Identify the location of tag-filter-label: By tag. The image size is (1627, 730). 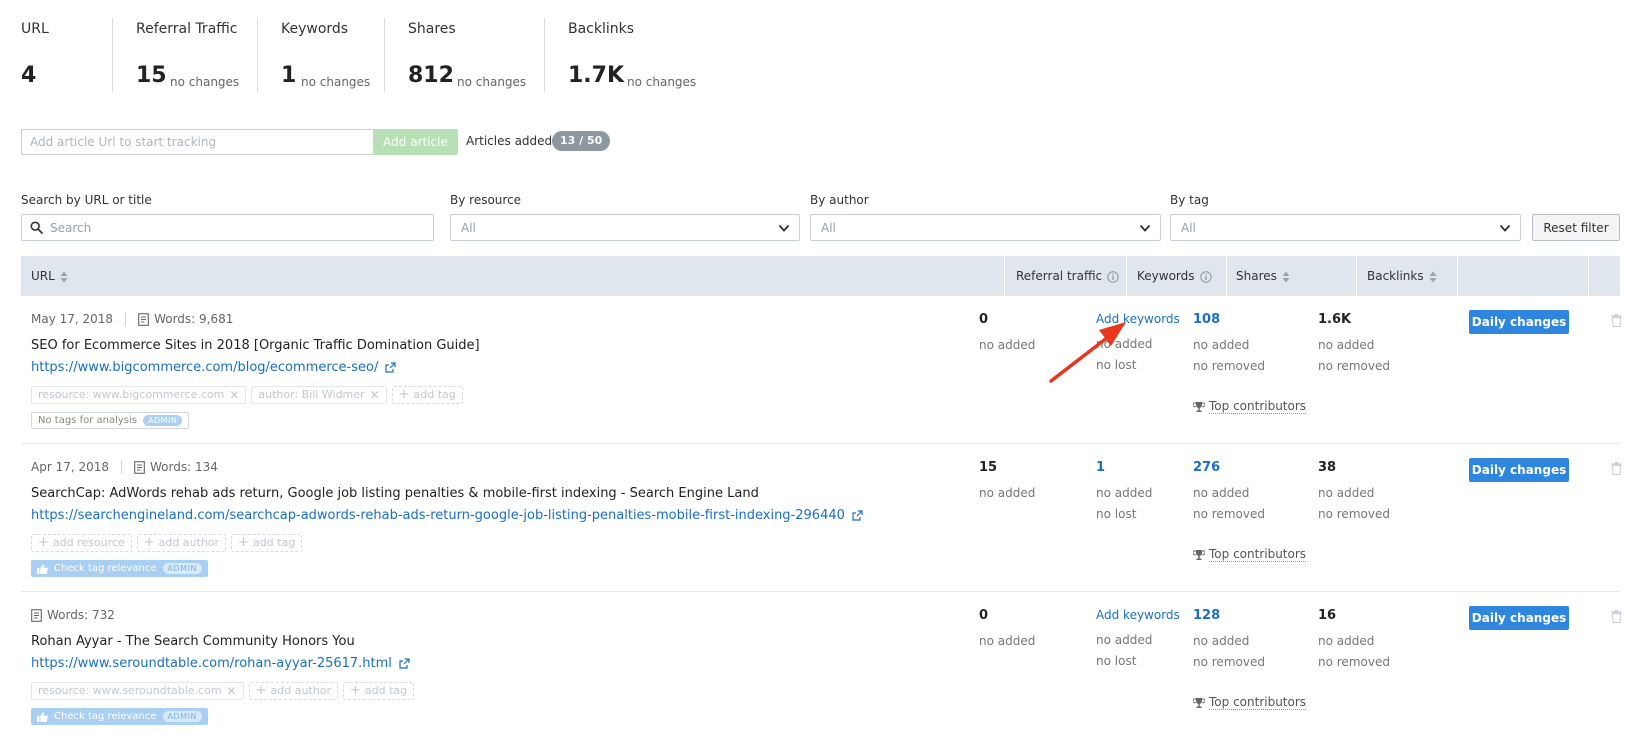
(1189, 200).